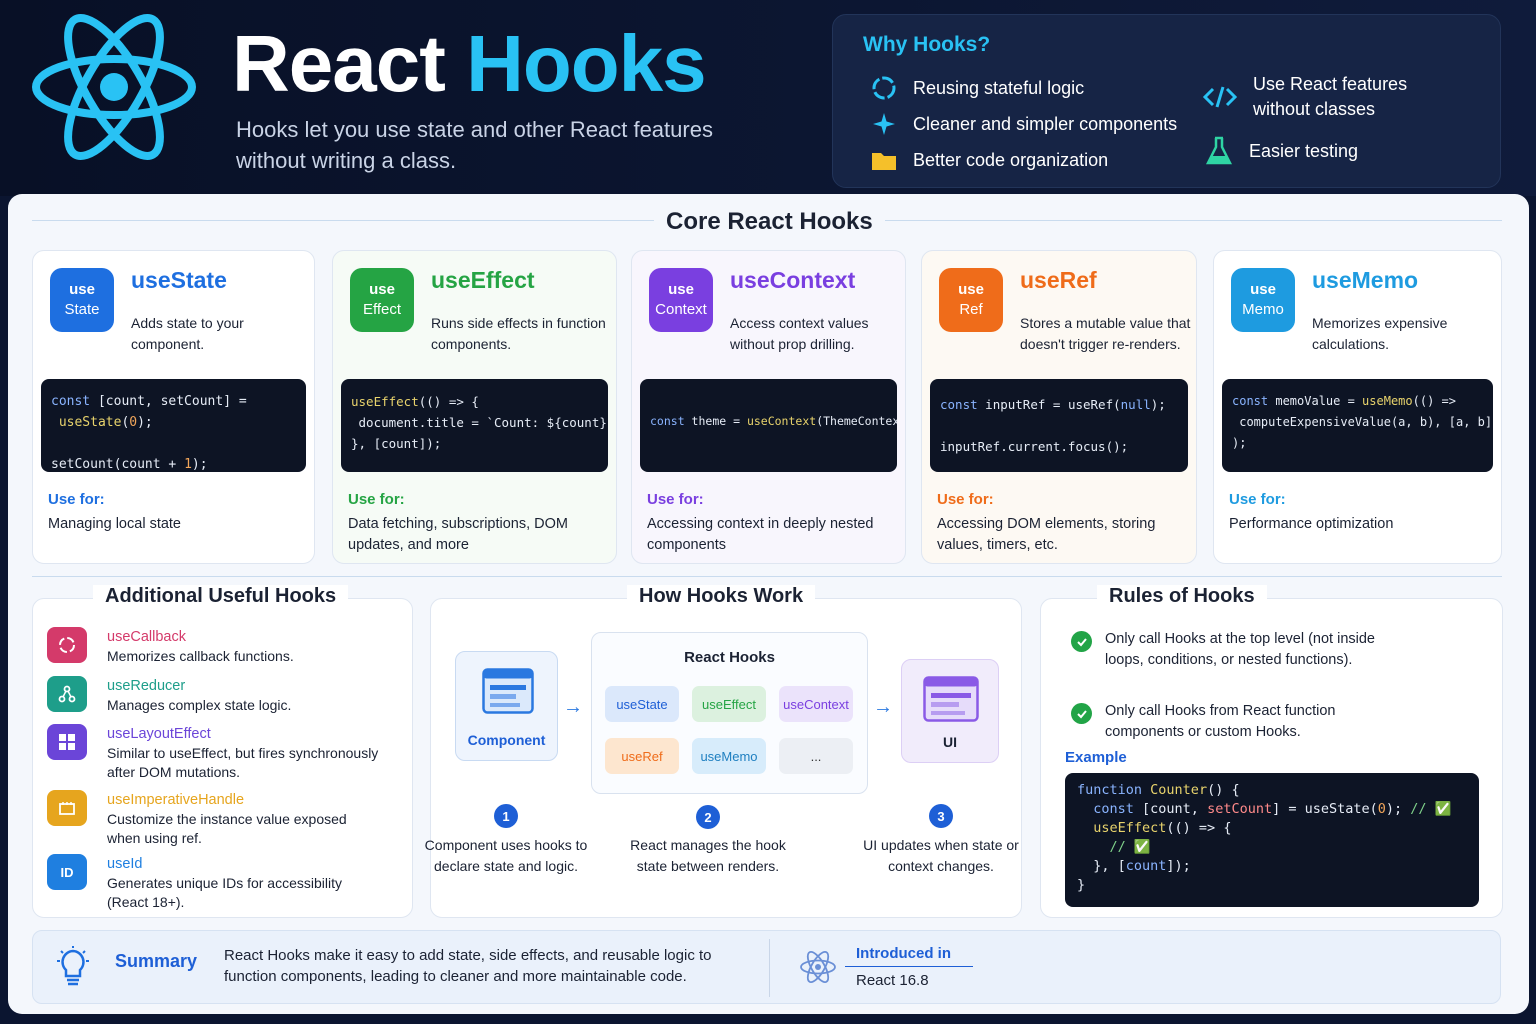 This screenshot has width=1536, height=1024. What do you see at coordinates (1263, 300) in the screenshot?
I see `usememo-badge: use Memo` at bounding box center [1263, 300].